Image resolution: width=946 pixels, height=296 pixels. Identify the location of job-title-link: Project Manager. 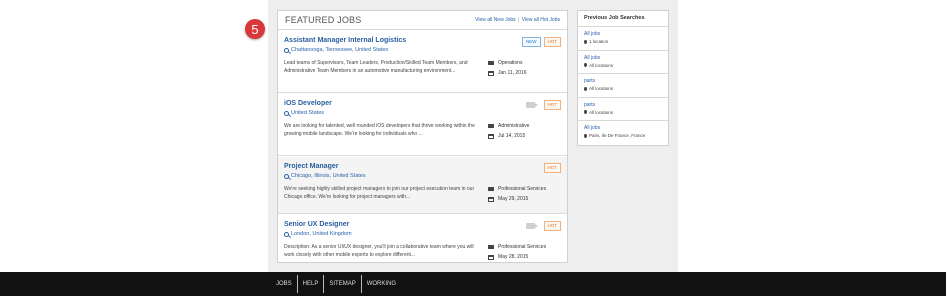
(422, 166).